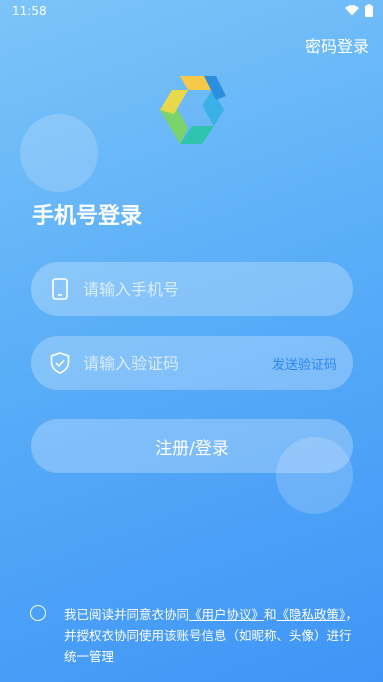 This screenshot has width=383, height=682. Describe the element at coordinates (337, 45) in the screenshot. I see `password-login-link: 密码登录` at that location.